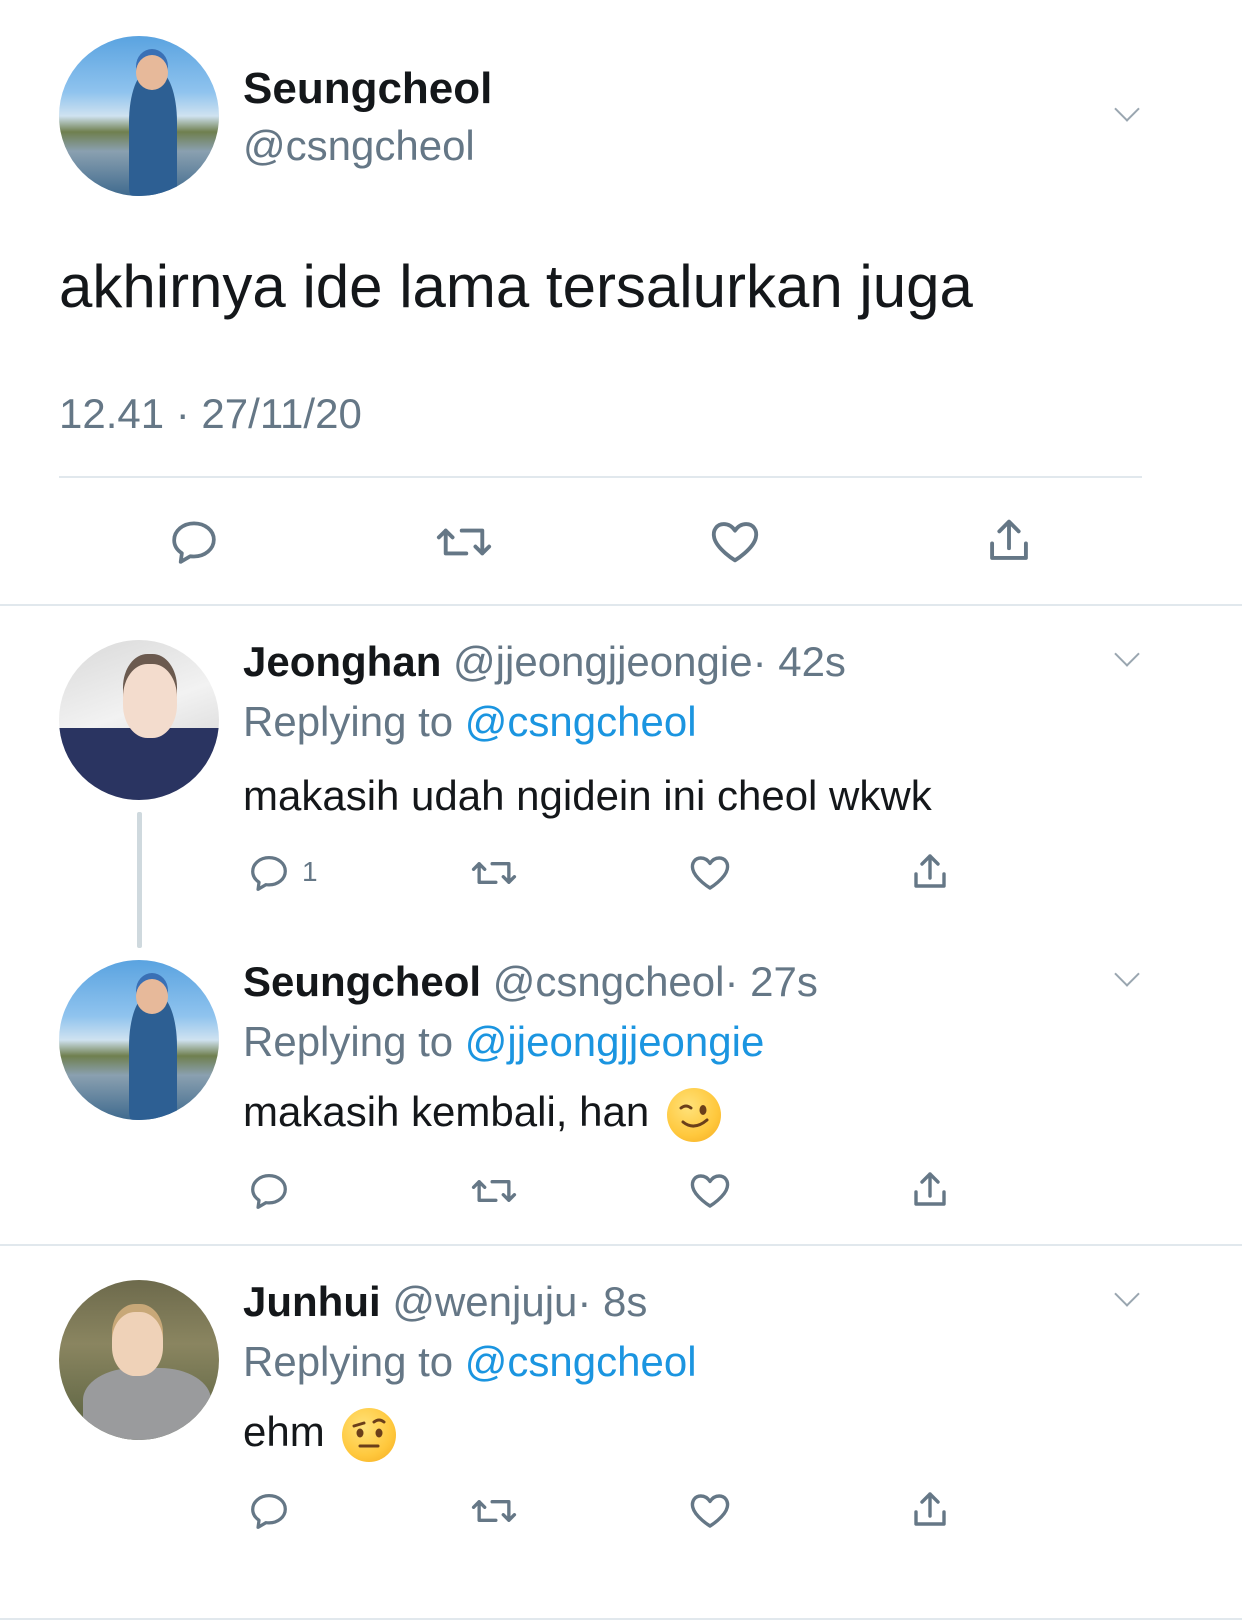 This screenshot has height=1623, width=1242. Describe the element at coordinates (342, 661) in the screenshot. I see `author-name: Jeonghan` at that location.